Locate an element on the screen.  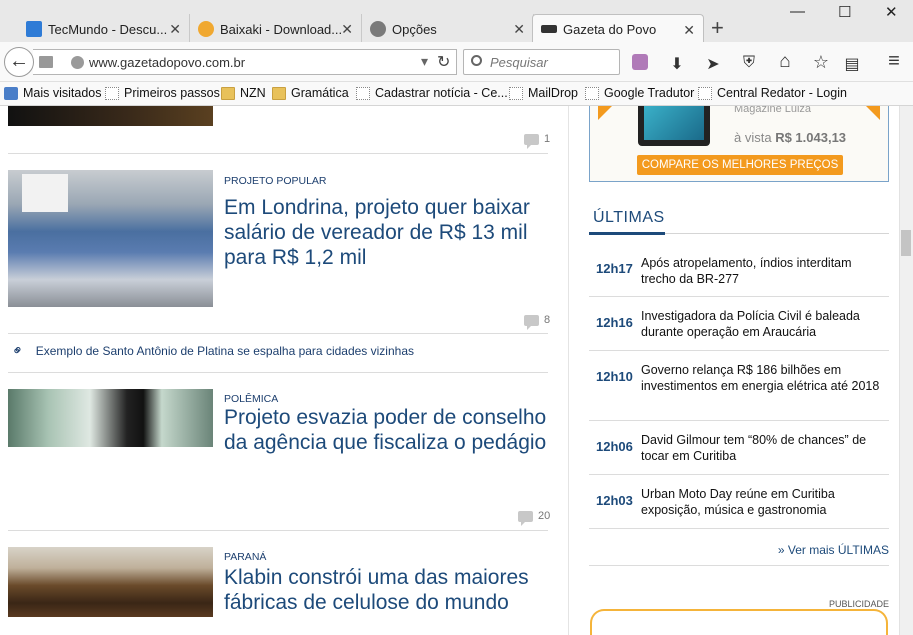
tab-tecmundo: TecMundo - Descu... ✕ is located at coordinates (104, 29).